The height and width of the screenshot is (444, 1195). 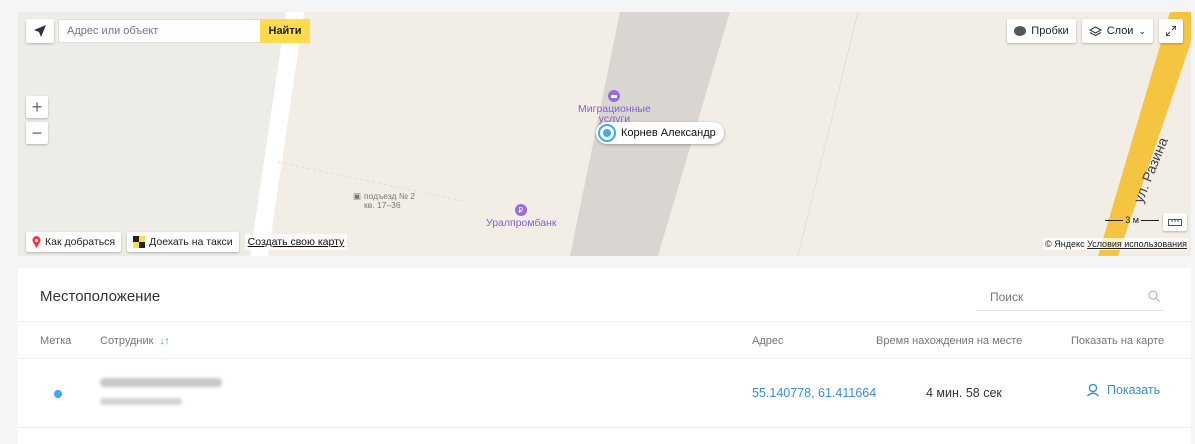 What do you see at coordinates (1020, 31) in the screenshot?
I see `traffic-icon` at bounding box center [1020, 31].